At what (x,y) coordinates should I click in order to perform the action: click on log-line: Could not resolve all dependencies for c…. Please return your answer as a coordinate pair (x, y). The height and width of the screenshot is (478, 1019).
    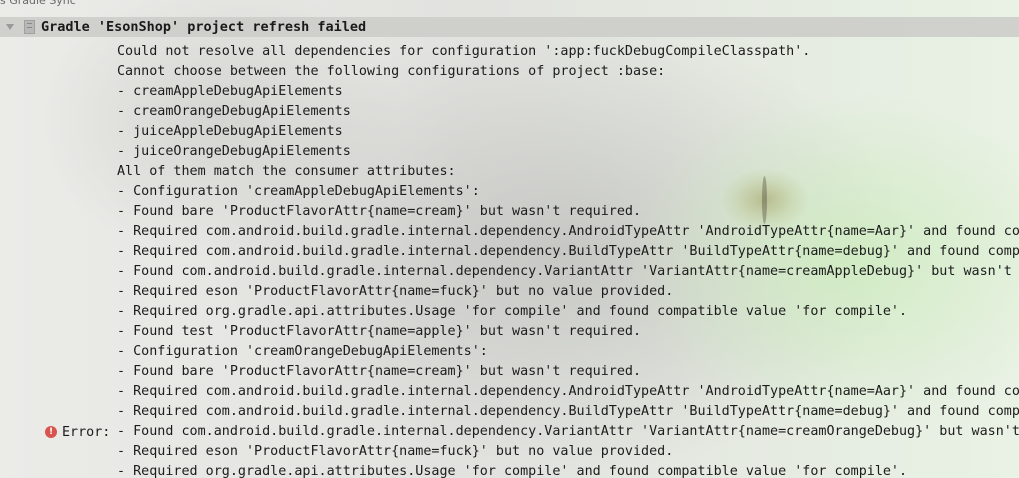
    Looking at the image, I should click on (464, 51).